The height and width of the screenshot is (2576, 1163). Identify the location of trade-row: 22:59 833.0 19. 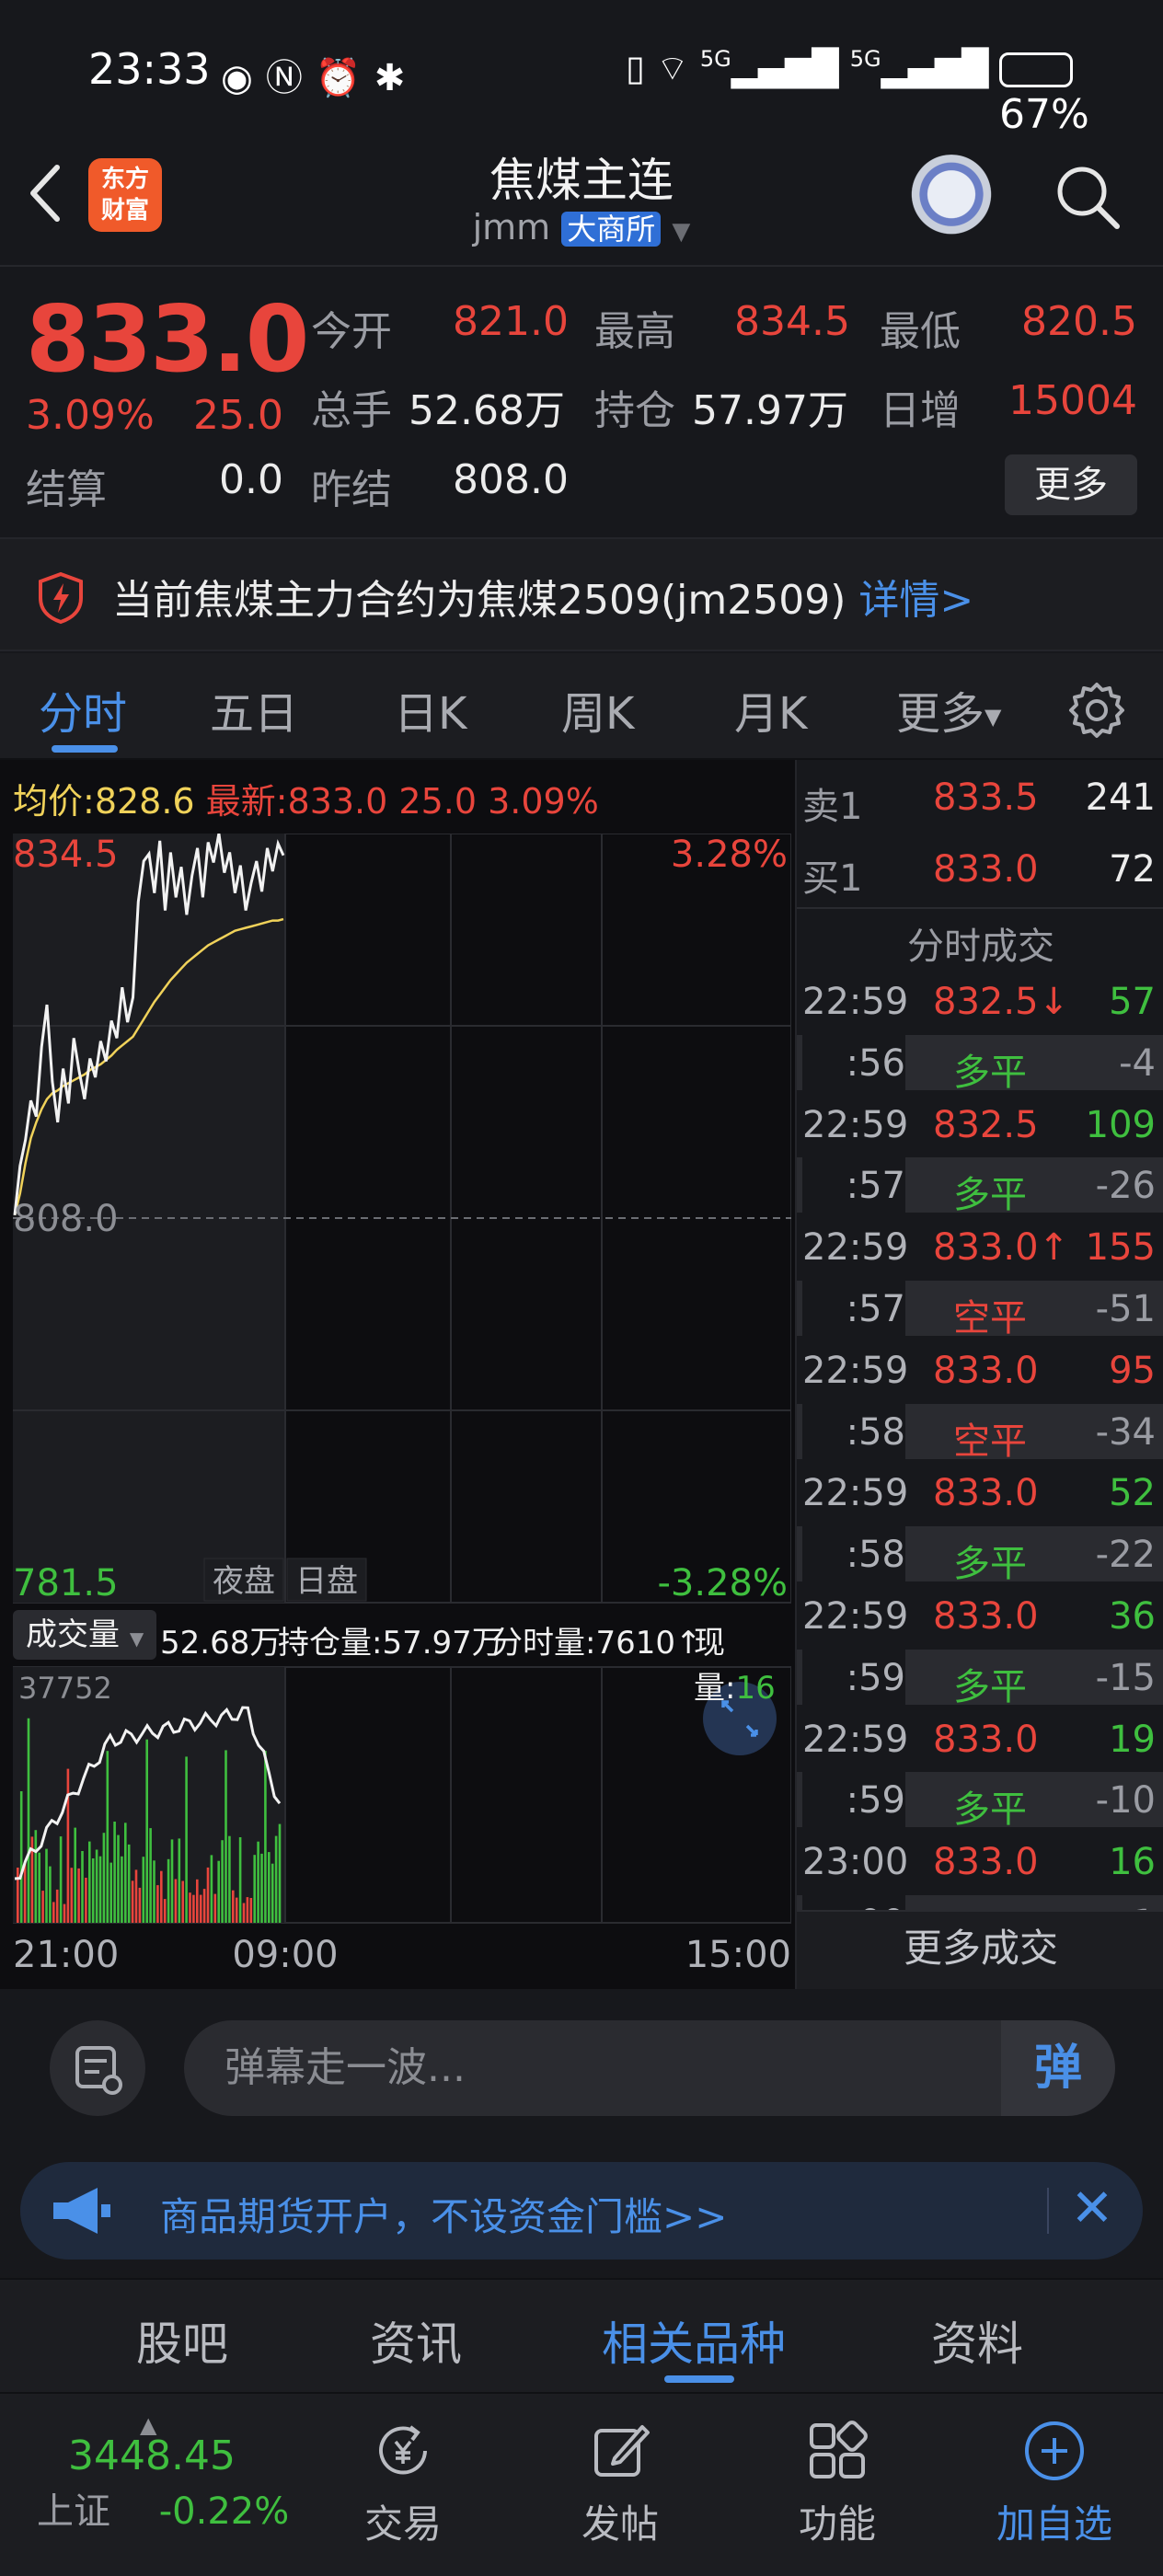
(980, 1738).